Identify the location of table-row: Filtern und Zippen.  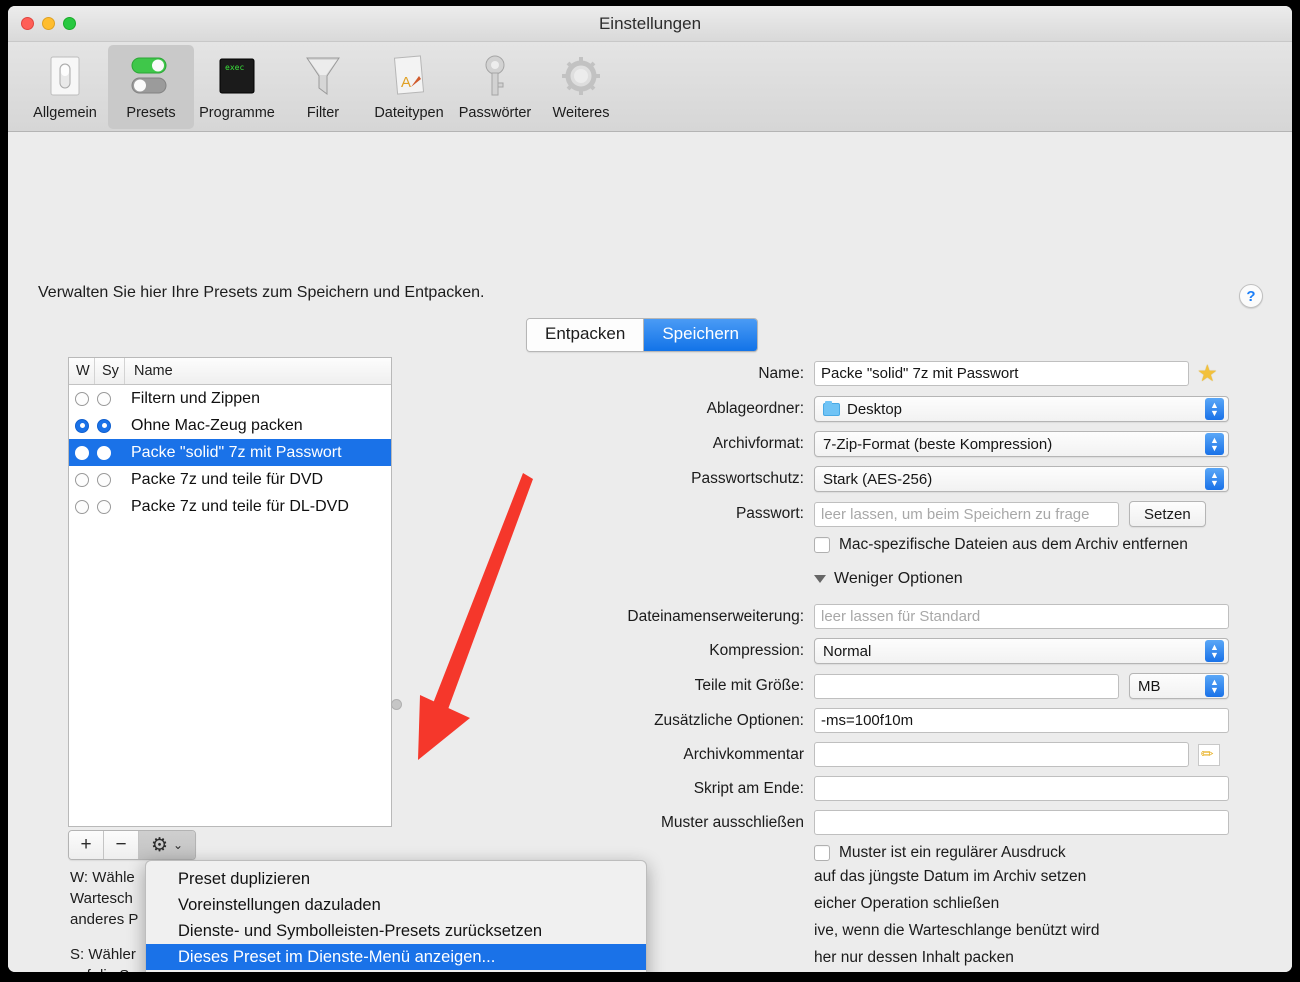
(230, 398).